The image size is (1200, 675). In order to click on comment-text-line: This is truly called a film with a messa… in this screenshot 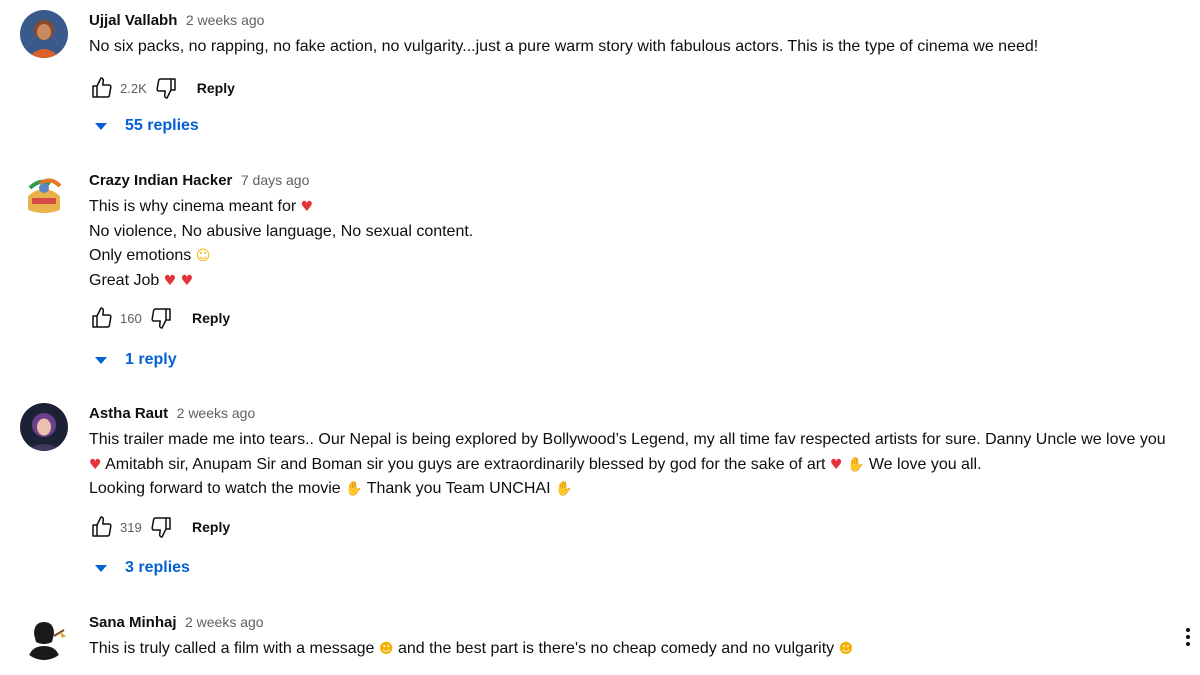, I will do `click(232, 648)`.